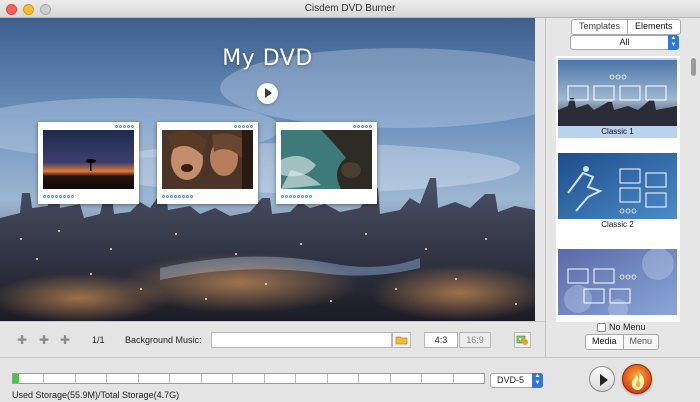 This screenshot has width=700, height=402. I want to click on template-item: Classic 2, so click(617, 193).